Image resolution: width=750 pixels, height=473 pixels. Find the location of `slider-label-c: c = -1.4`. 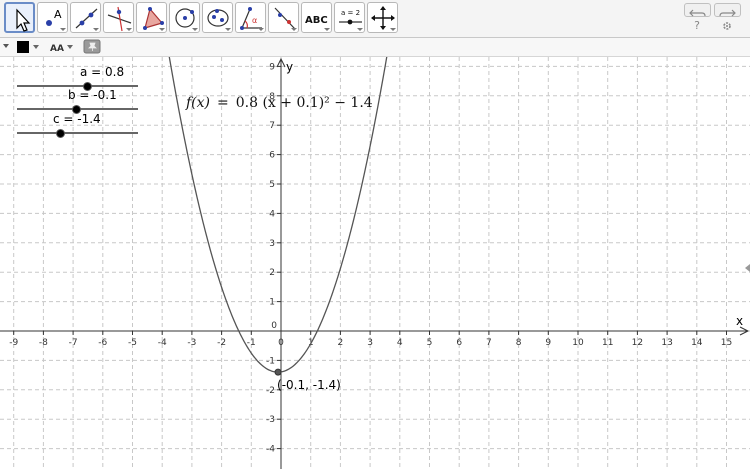

slider-label-c: c = -1.4 is located at coordinates (77, 119).